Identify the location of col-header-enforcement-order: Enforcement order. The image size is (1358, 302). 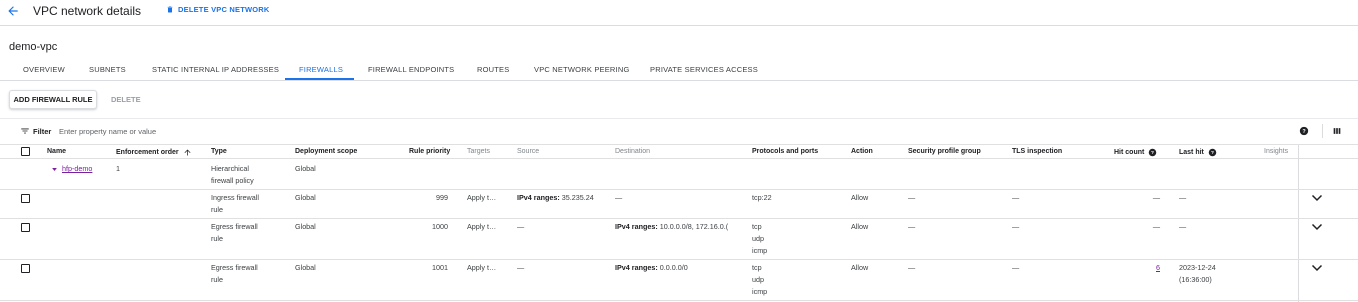
(154, 152).